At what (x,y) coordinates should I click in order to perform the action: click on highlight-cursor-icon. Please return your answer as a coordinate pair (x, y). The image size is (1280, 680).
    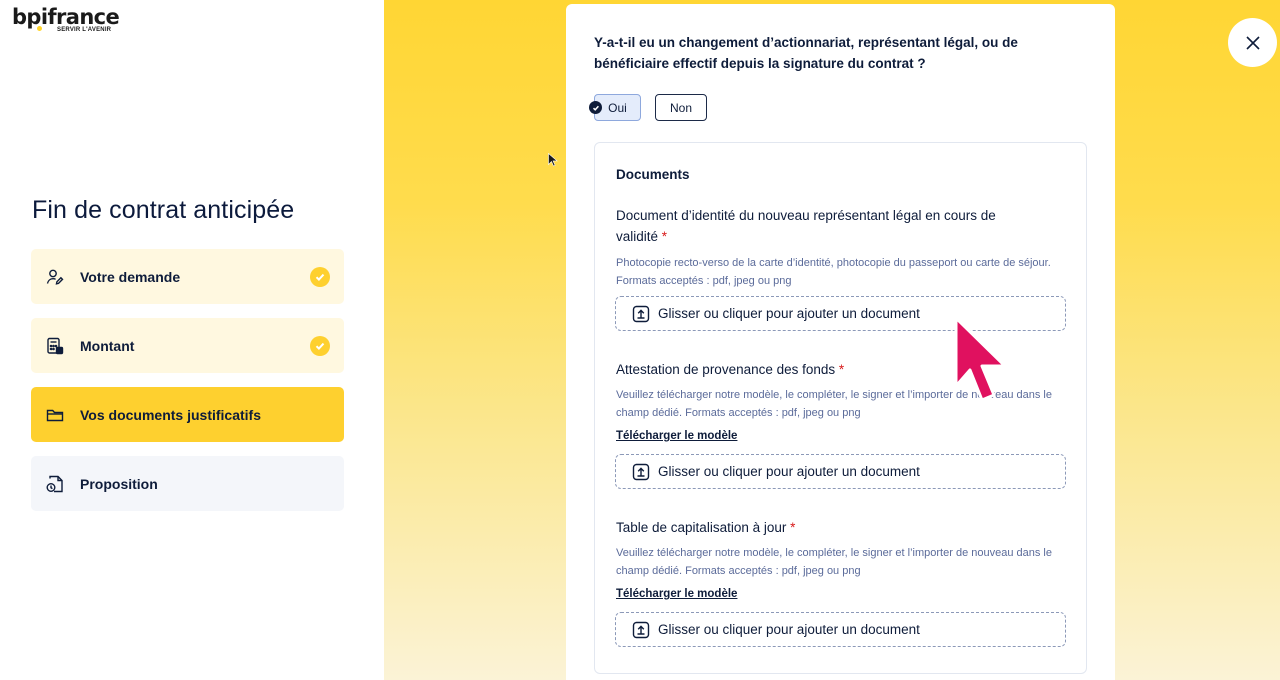
    Looking at the image, I should click on (980, 359).